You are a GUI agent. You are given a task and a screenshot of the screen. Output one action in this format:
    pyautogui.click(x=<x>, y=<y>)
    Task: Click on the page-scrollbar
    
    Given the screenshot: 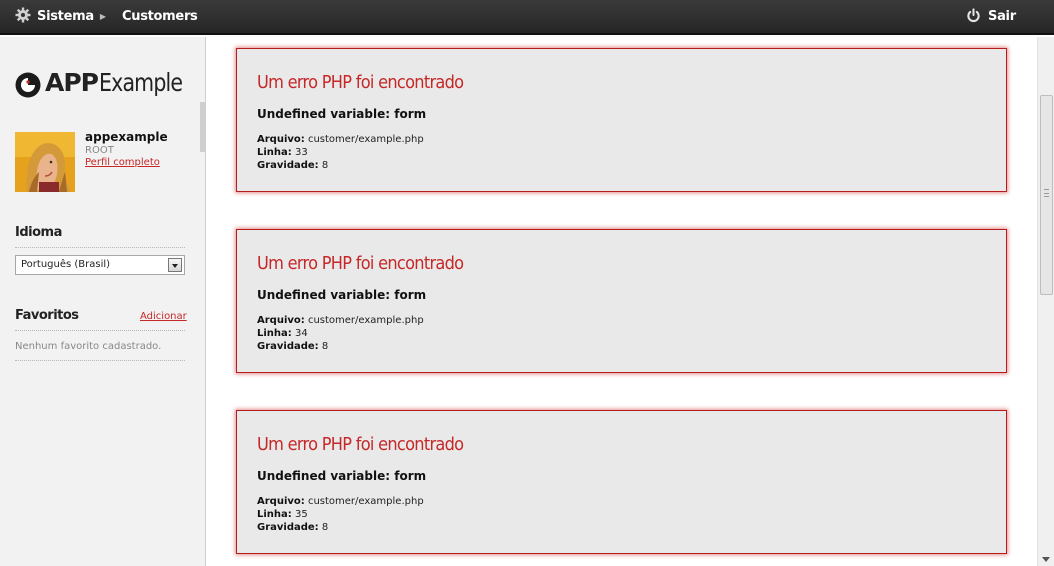 What is the action you would take?
    pyautogui.click(x=1045, y=301)
    